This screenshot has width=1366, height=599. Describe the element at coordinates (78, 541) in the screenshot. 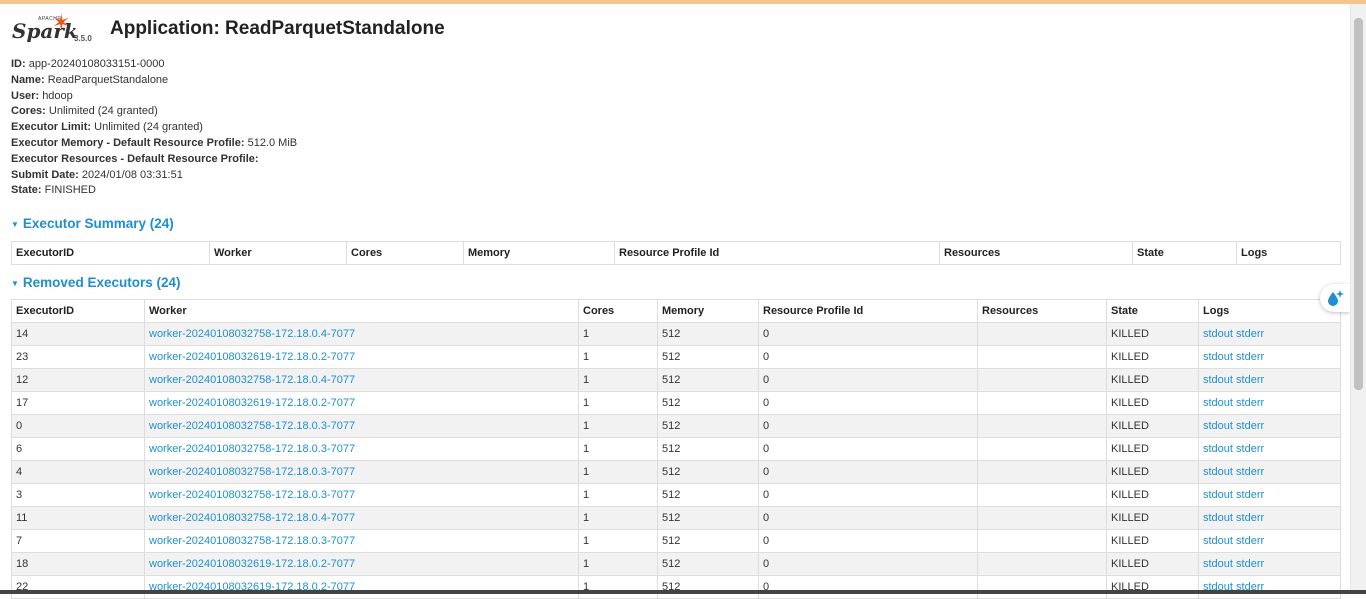

I see `cell-executorid: 7` at that location.